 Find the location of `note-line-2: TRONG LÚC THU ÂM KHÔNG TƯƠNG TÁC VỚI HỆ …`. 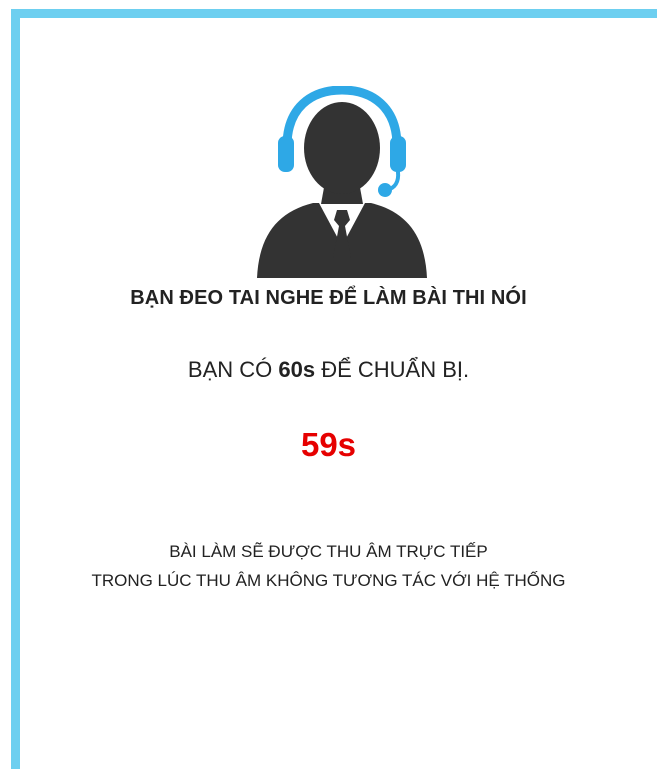

note-line-2: TRONG LÚC THU ÂM KHÔNG TƯƠNG TÁC VỚI HỆ … is located at coordinates (328, 580).